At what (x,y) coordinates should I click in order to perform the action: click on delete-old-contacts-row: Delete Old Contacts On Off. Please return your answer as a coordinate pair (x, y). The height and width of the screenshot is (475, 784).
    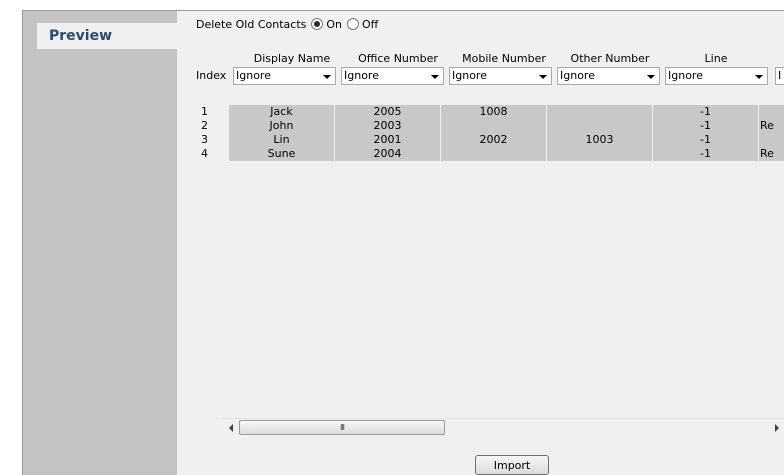
    Looking at the image, I should click on (287, 24).